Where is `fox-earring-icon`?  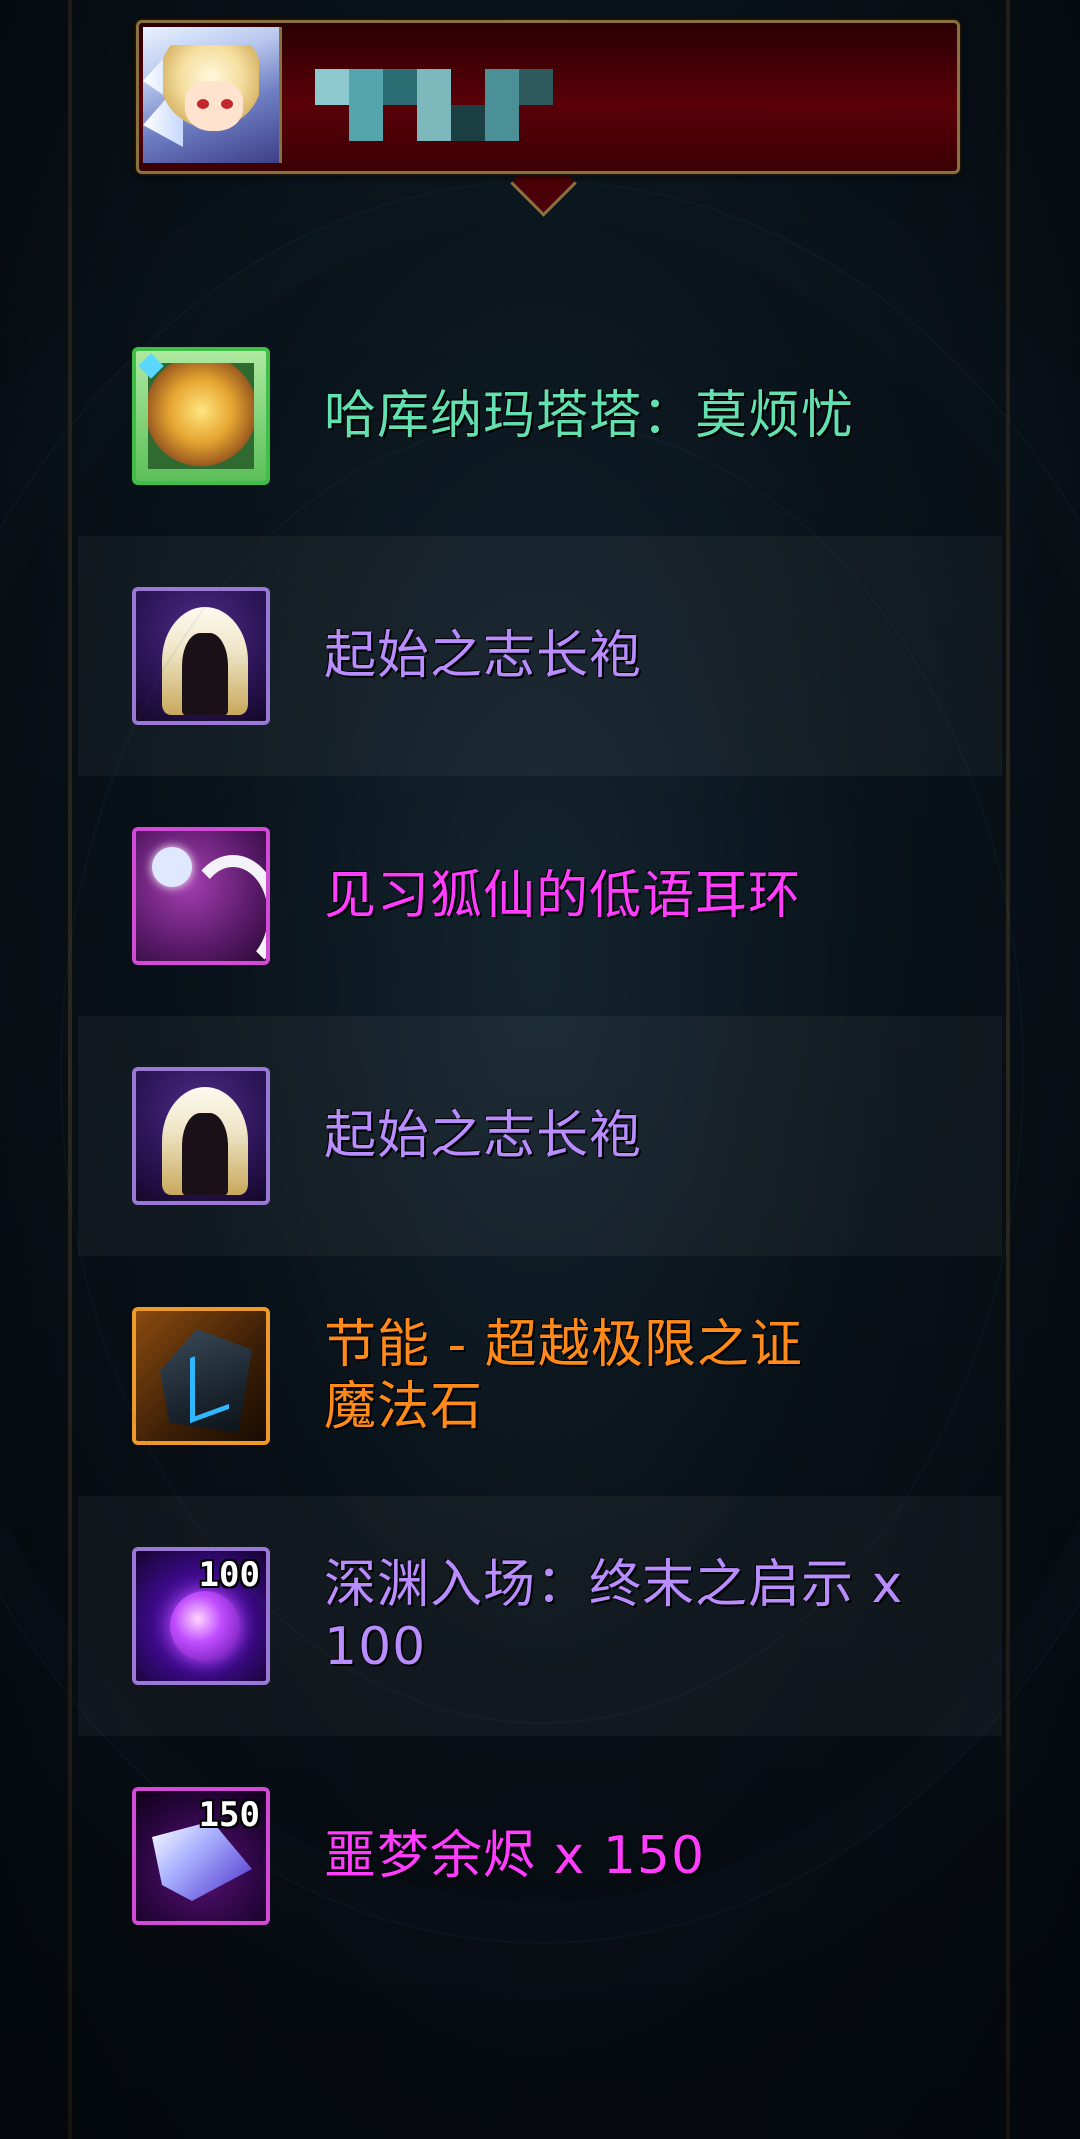 fox-earring-icon is located at coordinates (201, 896).